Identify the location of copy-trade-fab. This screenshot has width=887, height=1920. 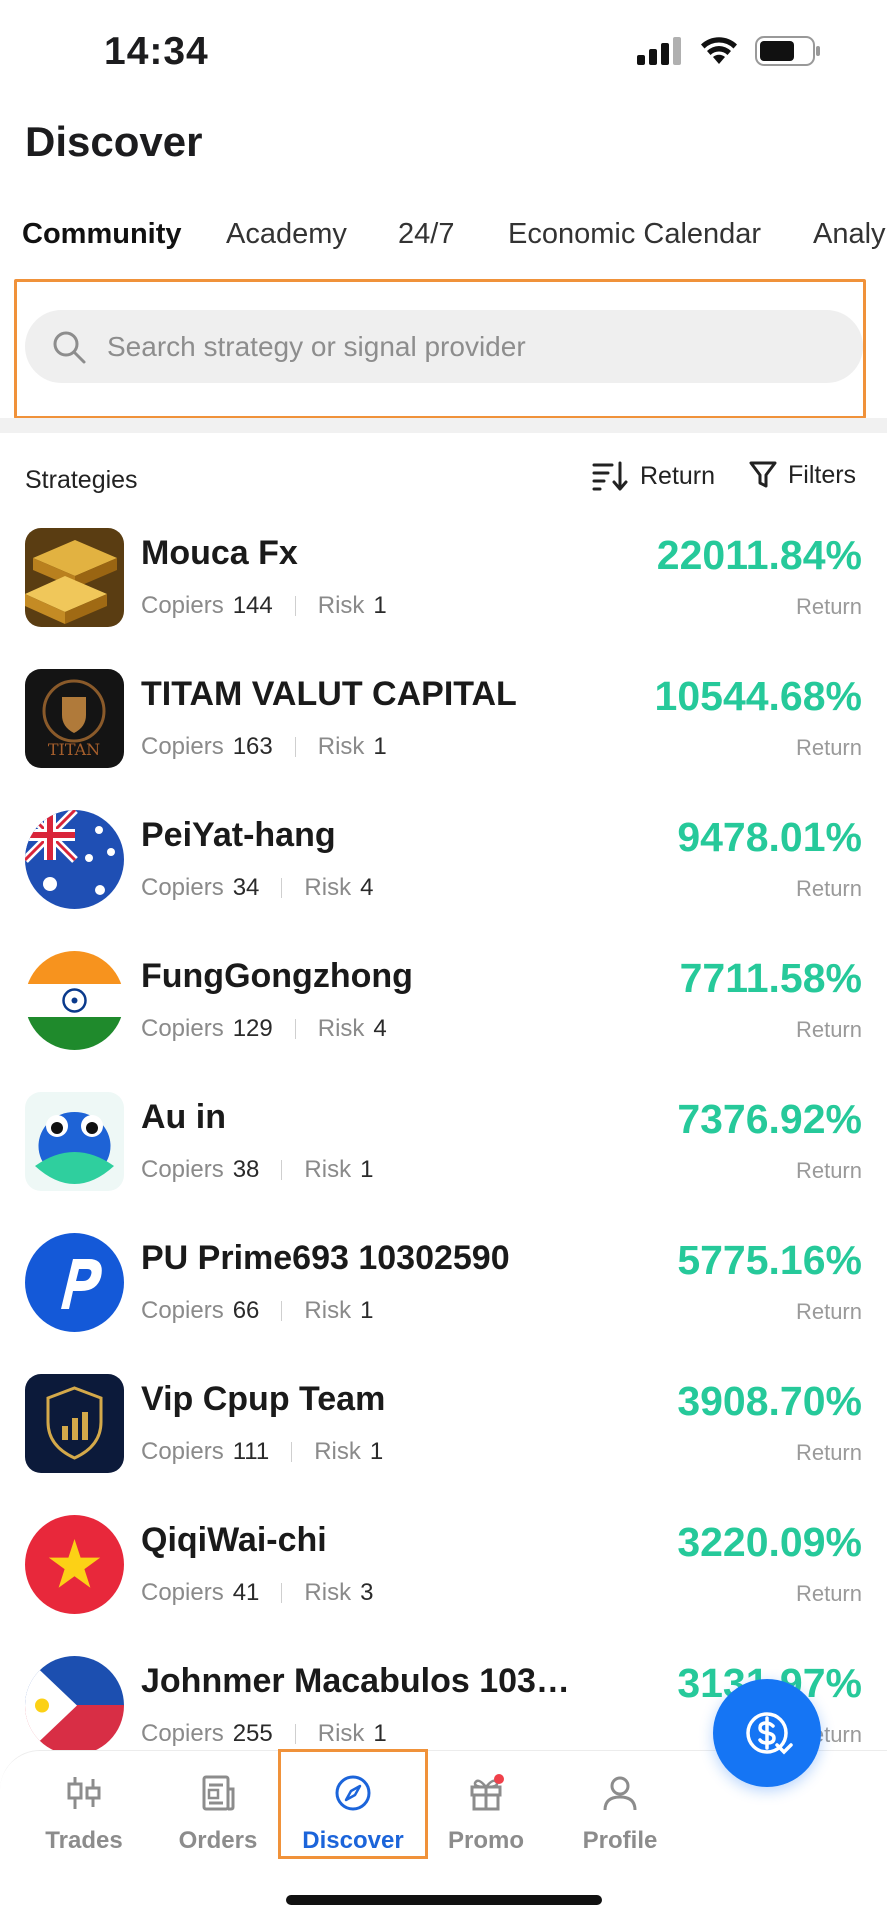
(767, 1733).